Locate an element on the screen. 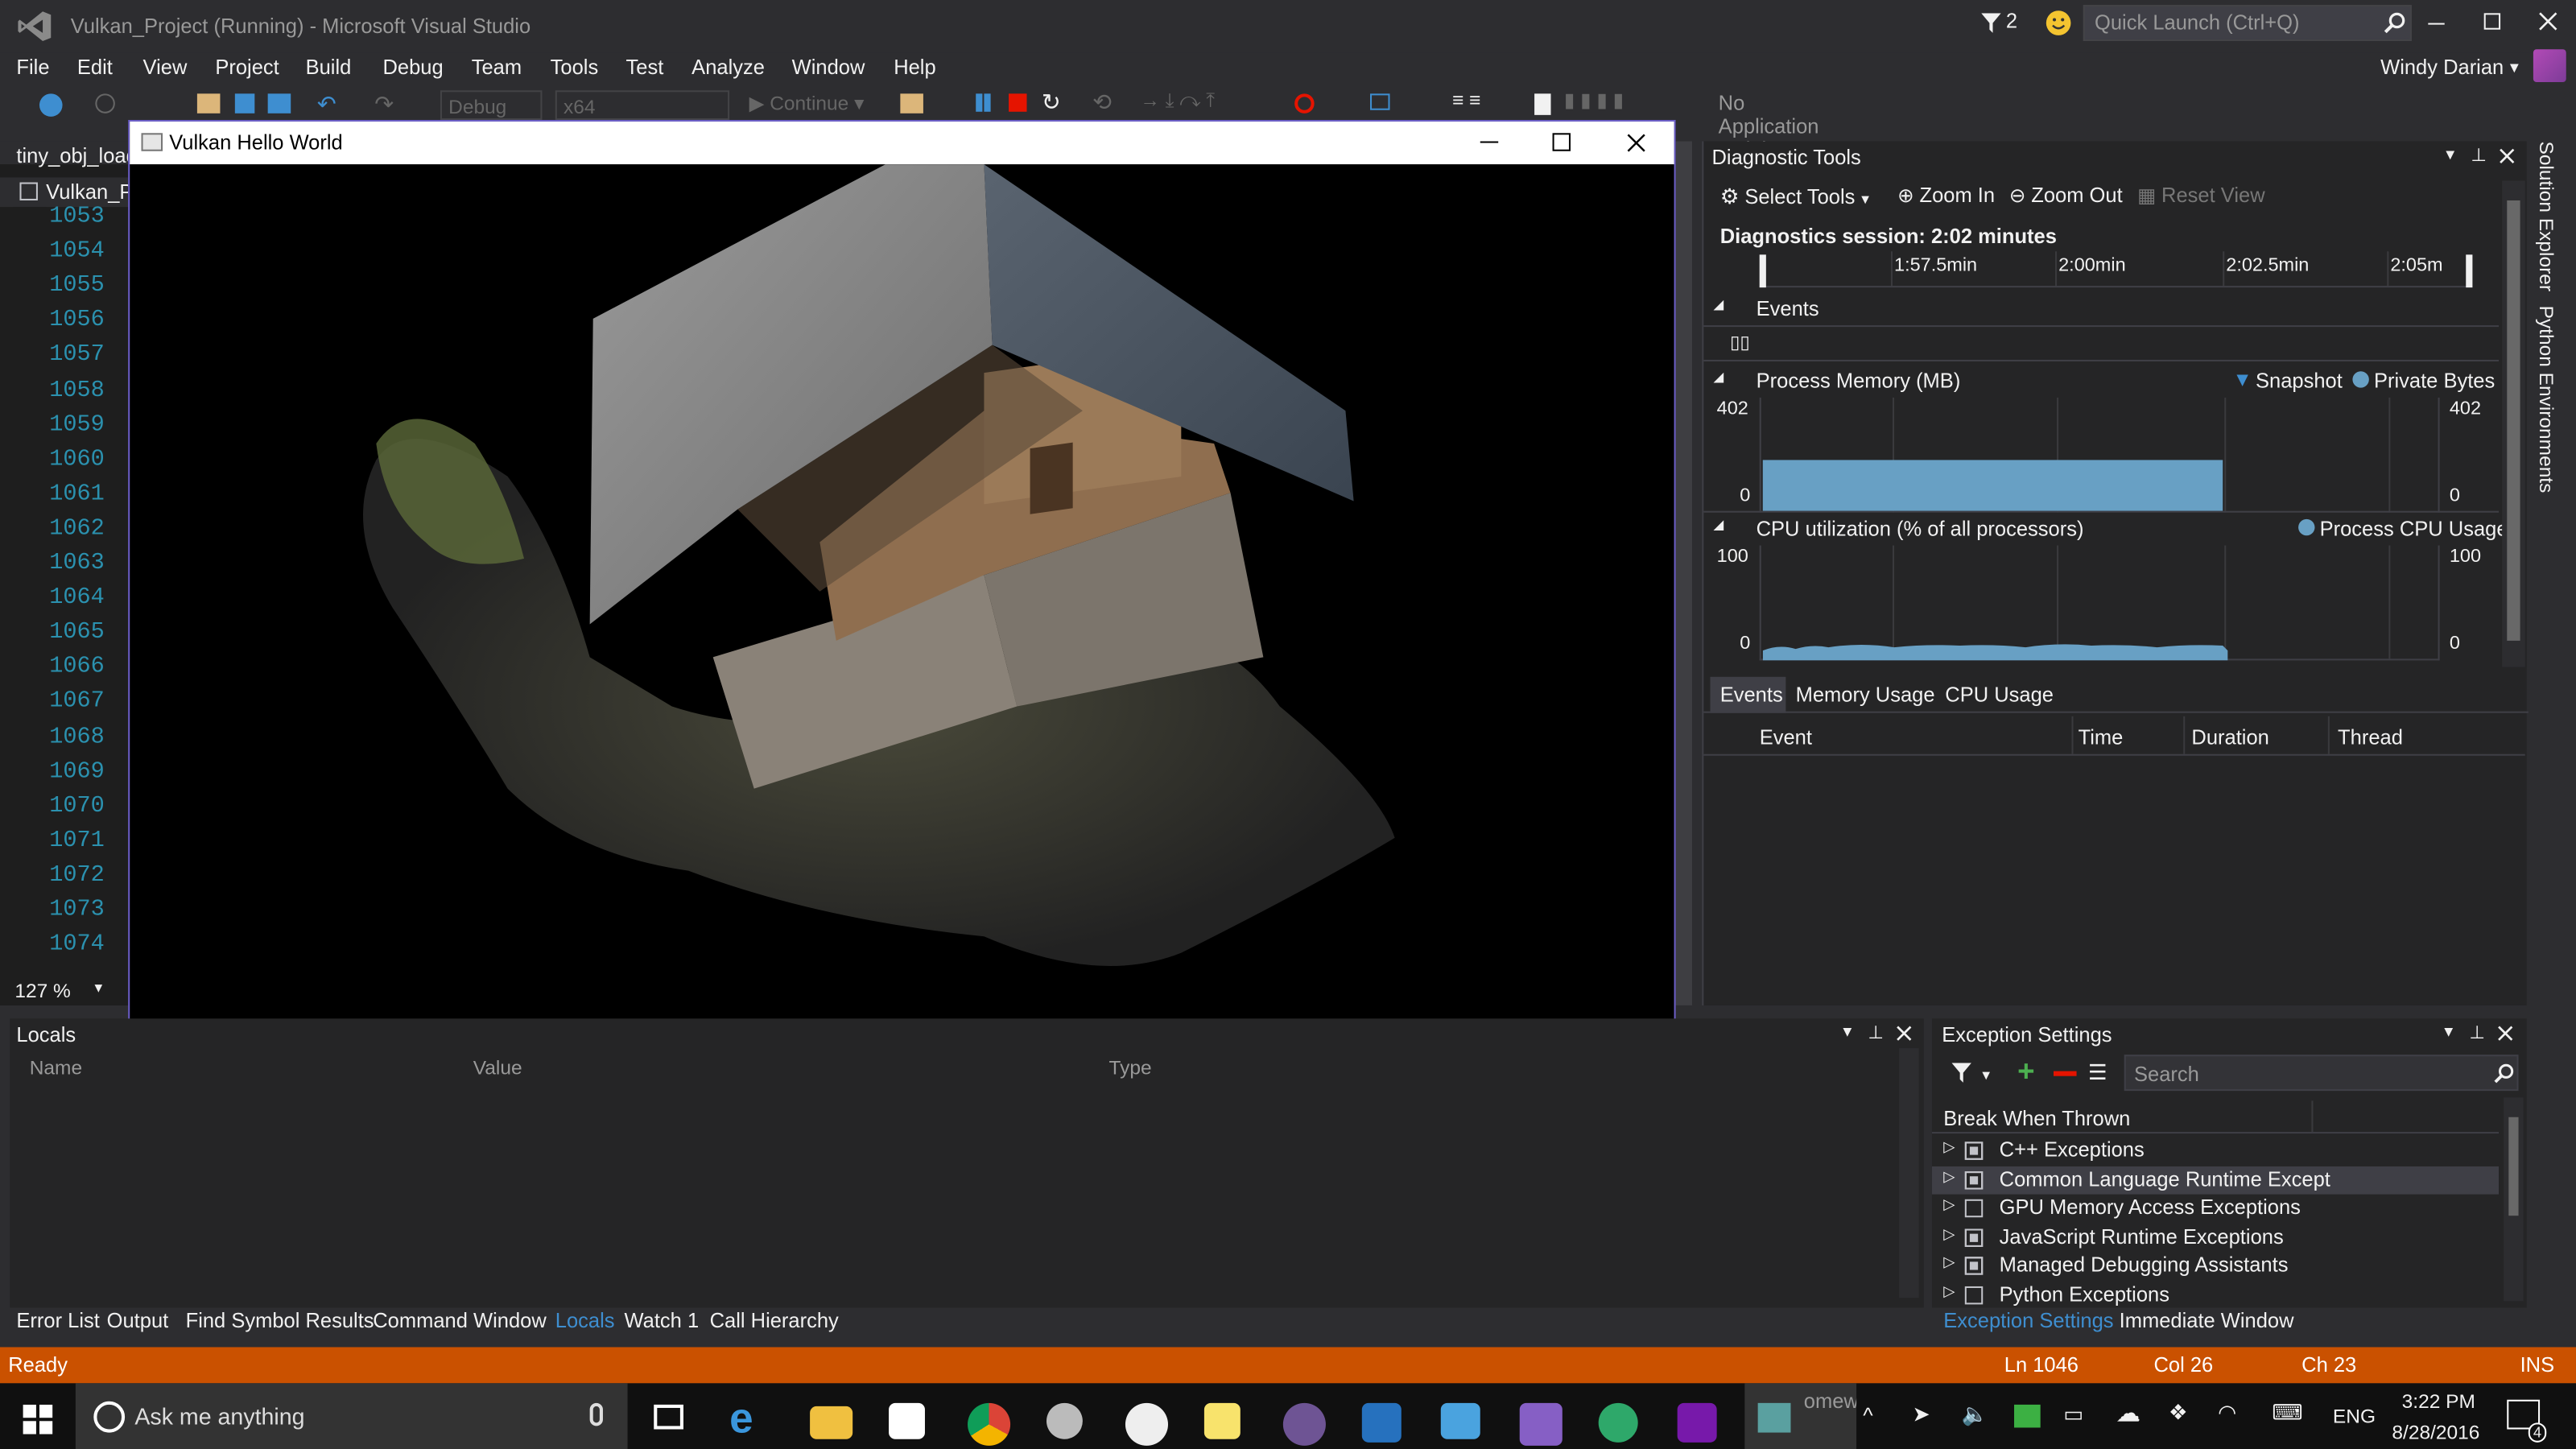  filter-notification-icon is located at coordinates (1991, 23).